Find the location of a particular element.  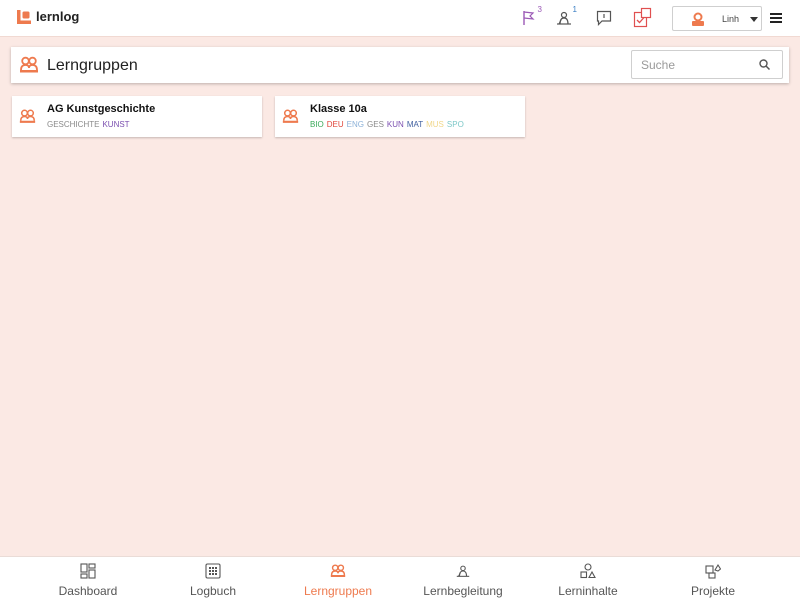

app-logo: lernlog is located at coordinates (48, 16).